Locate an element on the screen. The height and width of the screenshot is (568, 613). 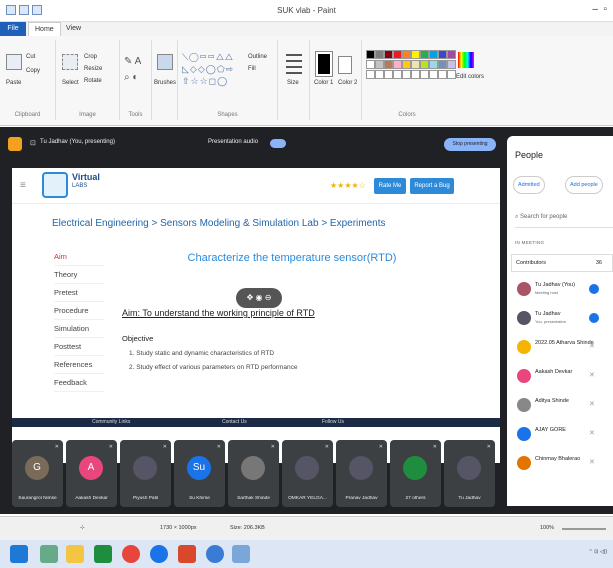
search-input: ⌕ Search for people is located at coordinates (564, 221).